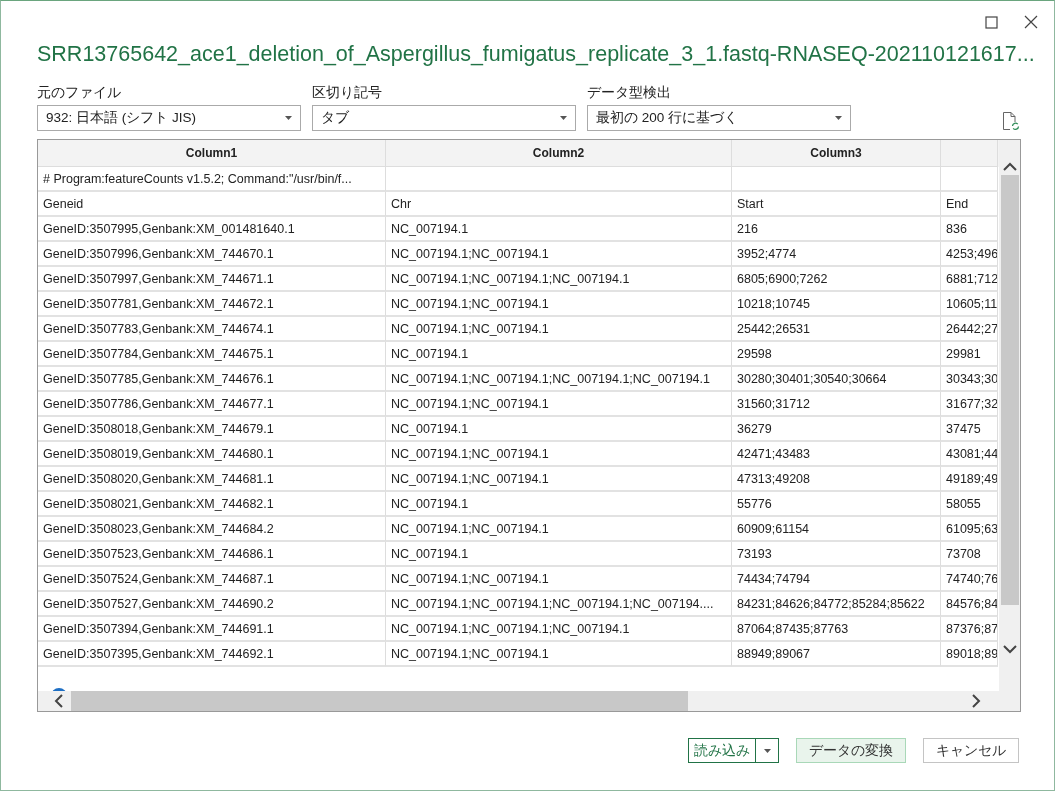 This screenshot has width=1055, height=791. Describe the element at coordinates (212, 254) in the screenshot. I see `table-cell: GeneID:3507996,Genbank:XM_744670.1` at that location.